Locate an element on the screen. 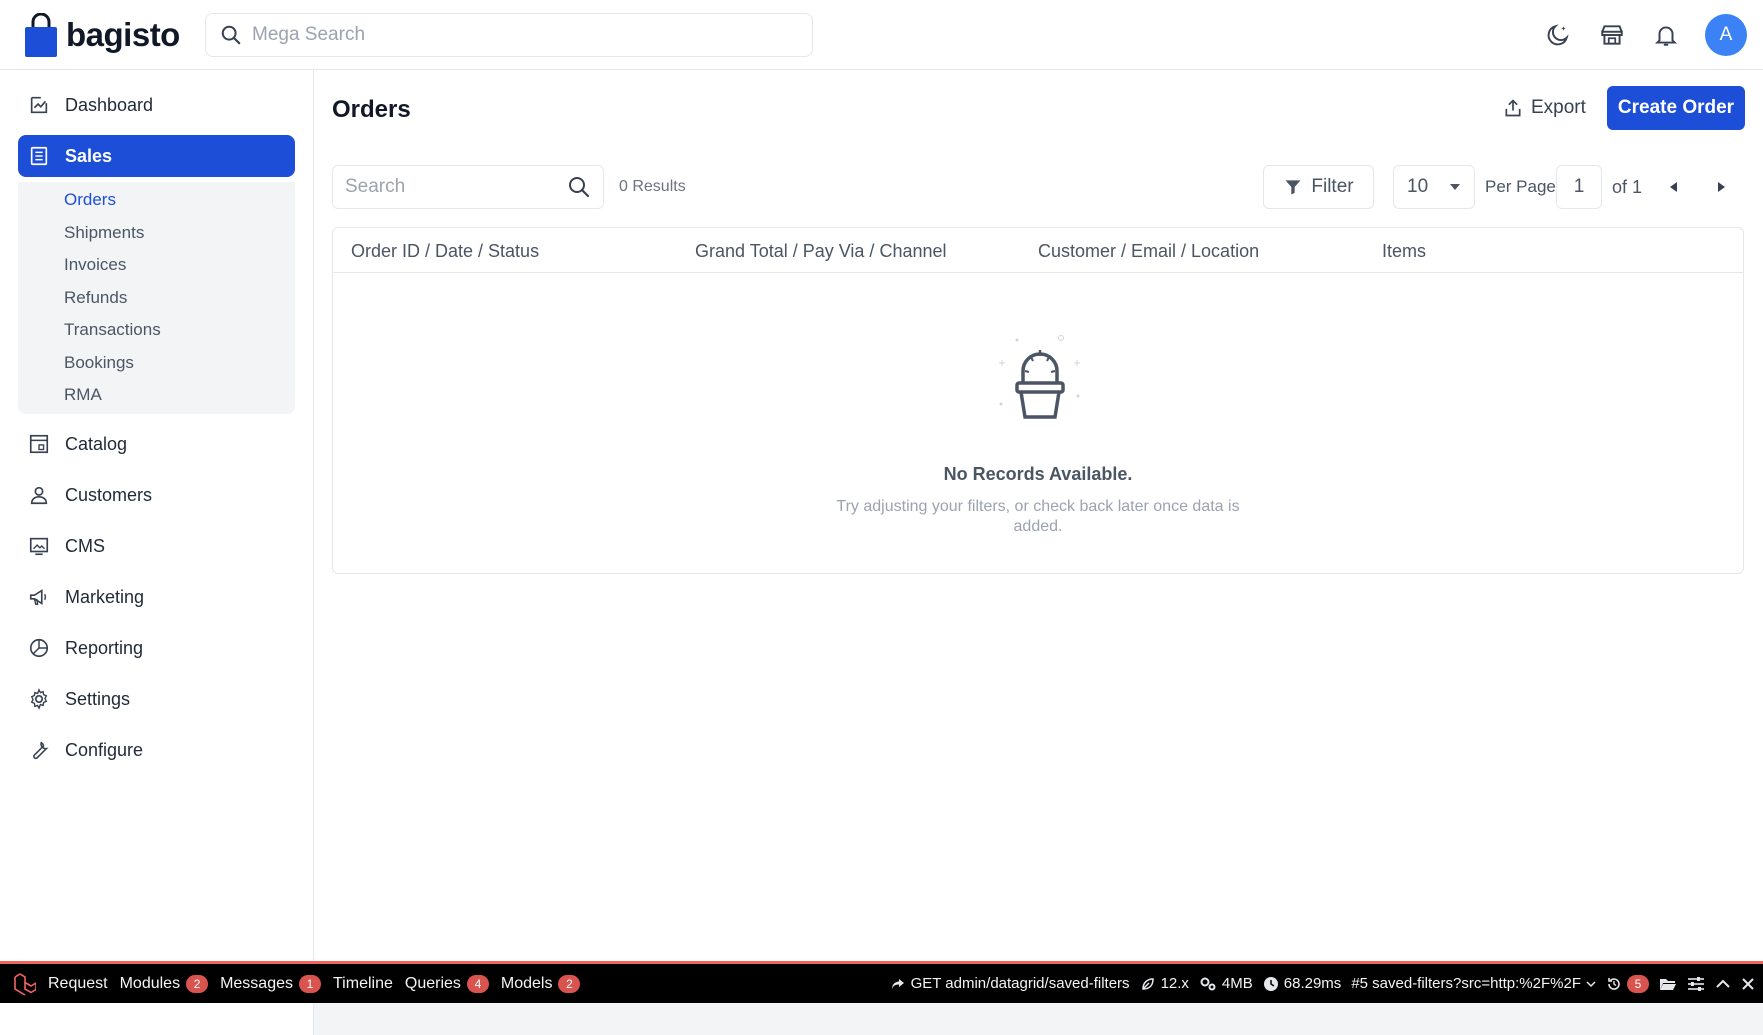 The width and height of the screenshot is (1763, 1035). user-avatar: A is located at coordinates (1726, 35).